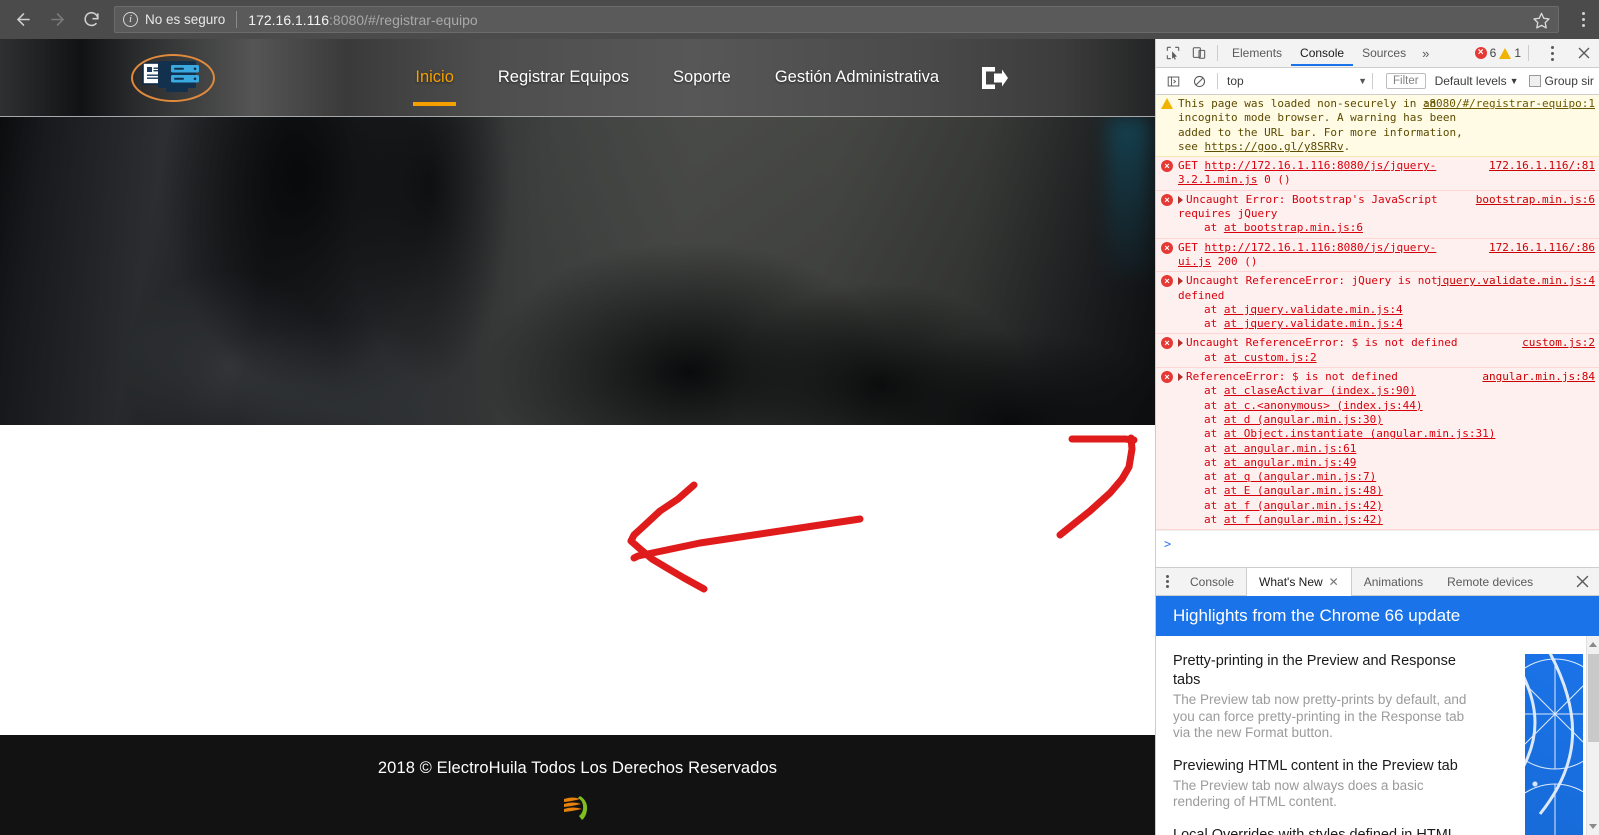 This screenshot has height=835, width=1599. Describe the element at coordinates (1293, 227) in the screenshot. I see `stack-link: at bootstrap.min.js:6` at that location.